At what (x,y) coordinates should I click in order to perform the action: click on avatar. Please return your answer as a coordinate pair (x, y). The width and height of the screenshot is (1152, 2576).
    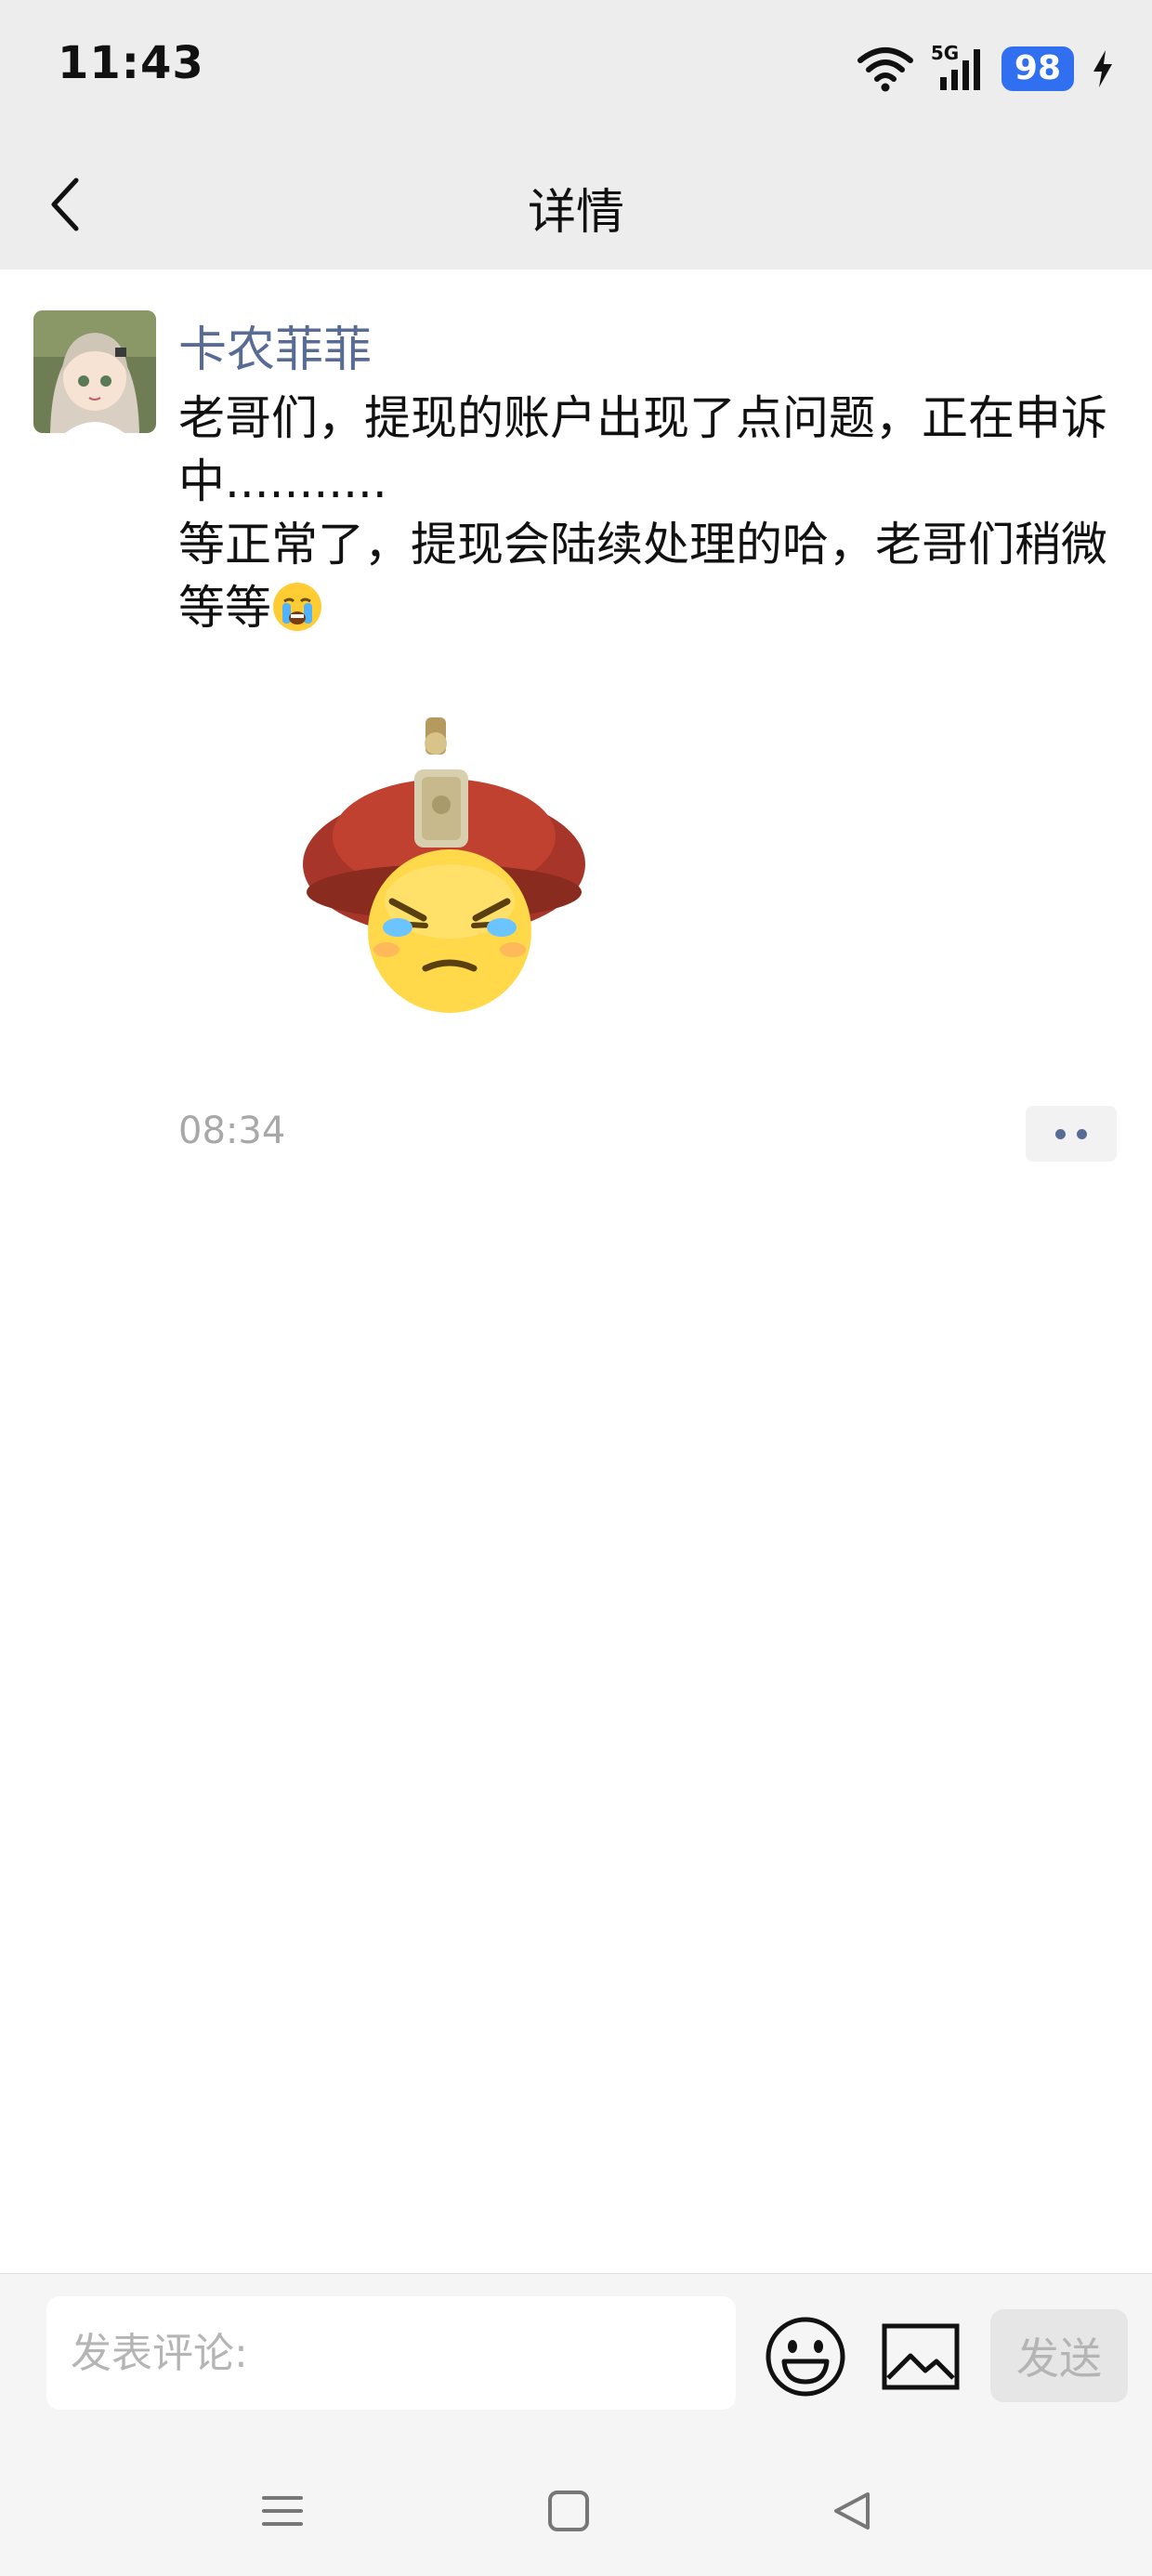
    Looking at the image, I should click on (94, 371).